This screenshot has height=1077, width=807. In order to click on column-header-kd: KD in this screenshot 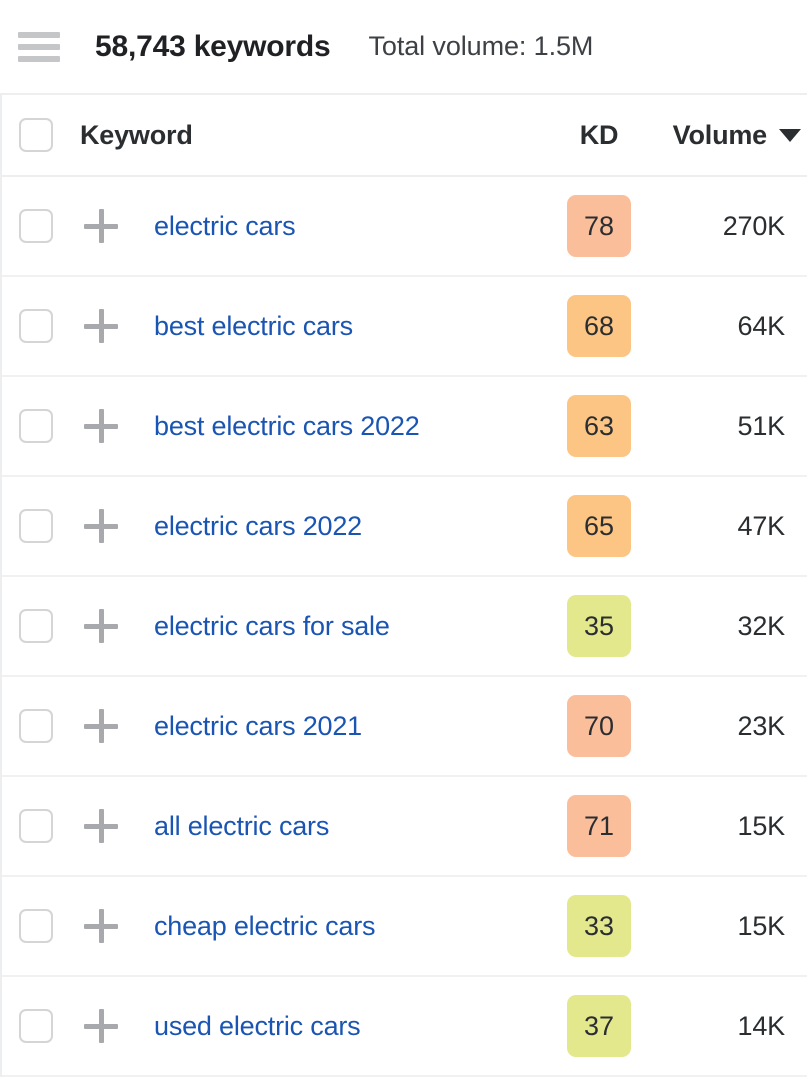, I will do `click(599, 135)`.